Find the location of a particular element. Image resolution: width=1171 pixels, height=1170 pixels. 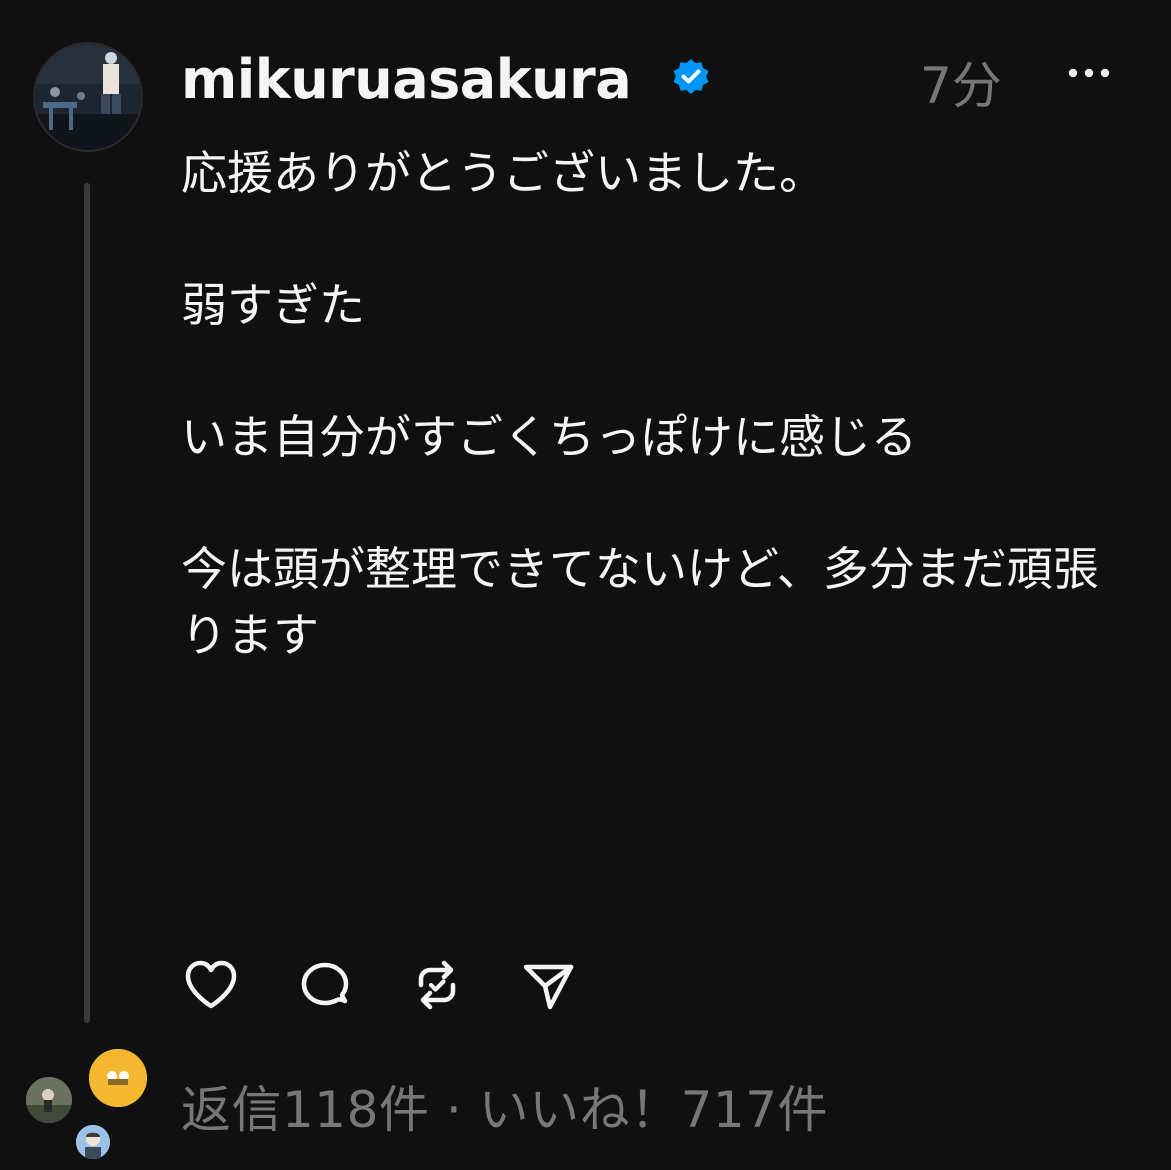

thread-line is located at coordinates (87, 603).